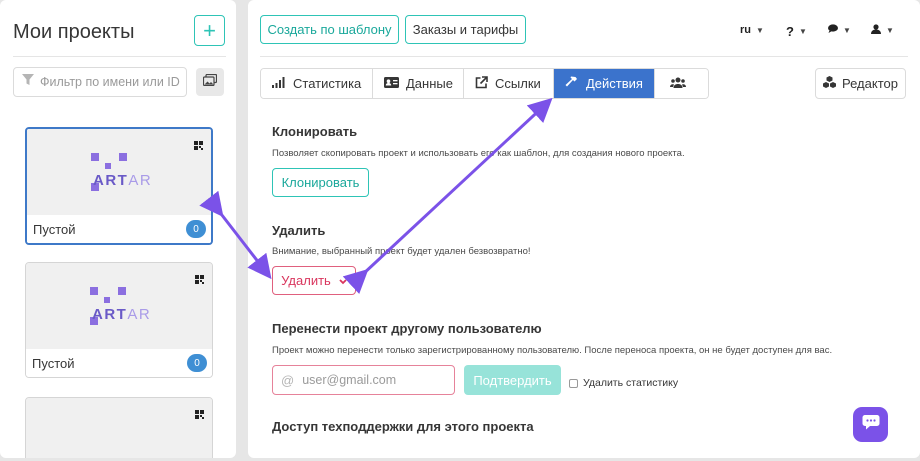 The height and width of the screenshot is (461, 920). What do you see at coordinates (74, 32) in the screenshot?
I see `projects-title: Мои проекты` at bounding box center [74, 32].